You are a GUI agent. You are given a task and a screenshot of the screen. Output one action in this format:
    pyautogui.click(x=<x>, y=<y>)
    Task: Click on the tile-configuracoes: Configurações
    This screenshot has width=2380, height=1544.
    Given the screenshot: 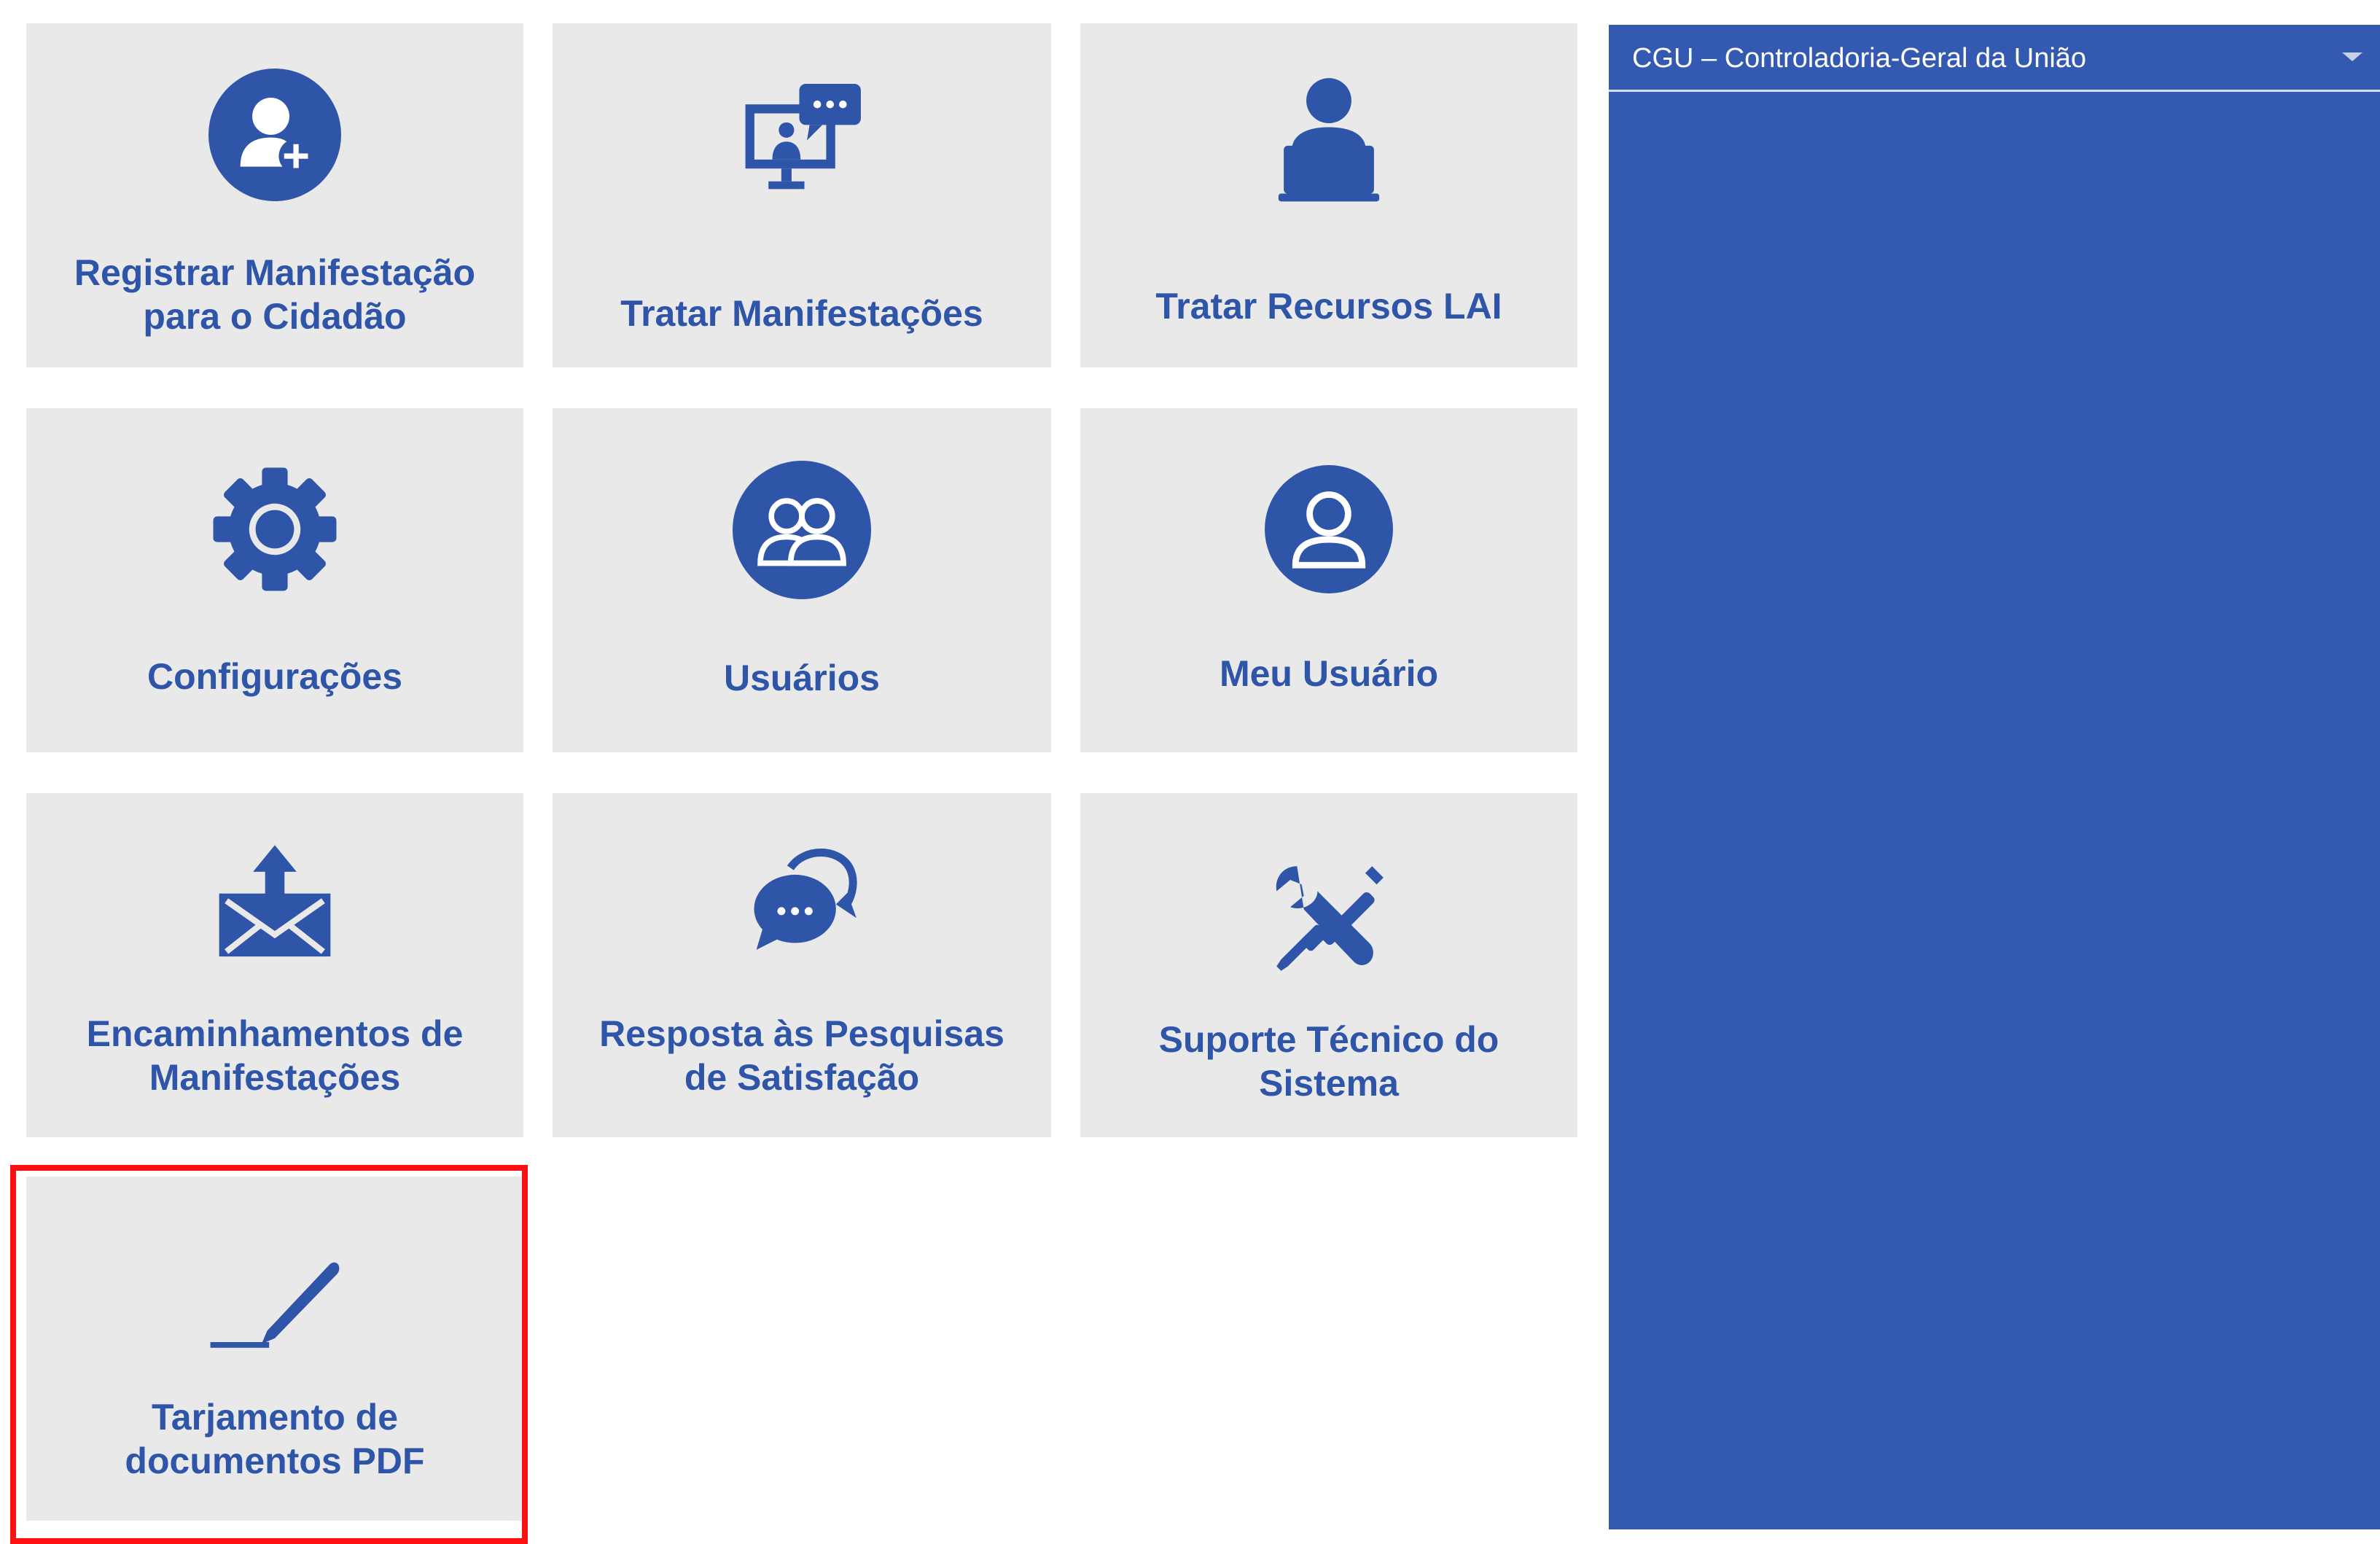 What is the action you would take?
    pyautogui.click(x=274, y=580)
    